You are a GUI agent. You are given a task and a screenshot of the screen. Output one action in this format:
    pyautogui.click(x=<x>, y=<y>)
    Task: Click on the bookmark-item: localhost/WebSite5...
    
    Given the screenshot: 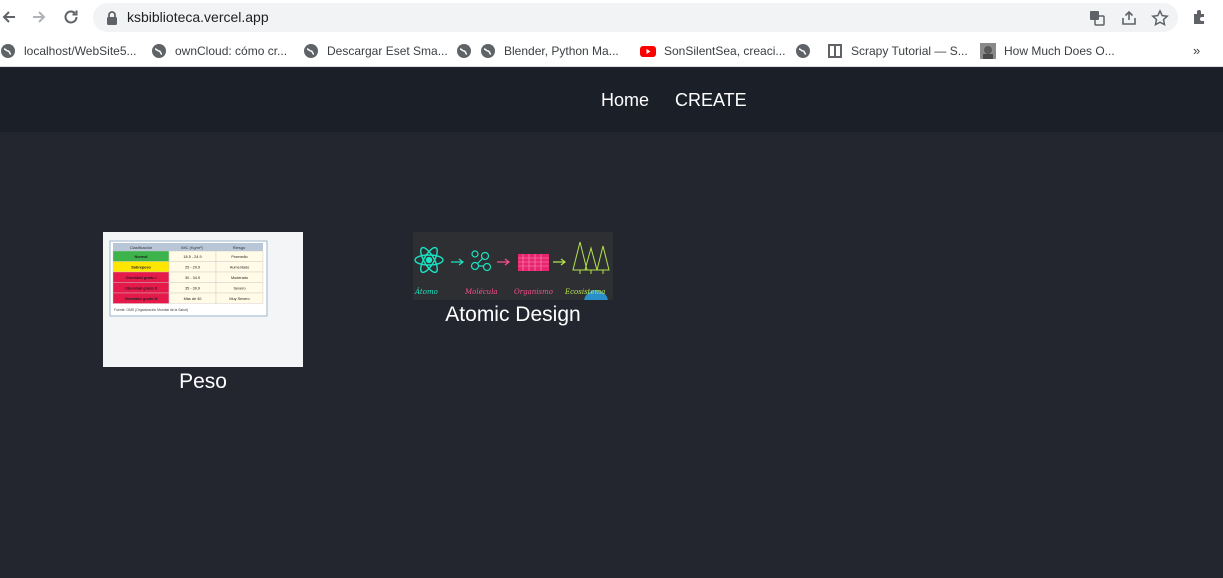 What is the action you would take?
    pyautogui.click(x=68, y=51)
    